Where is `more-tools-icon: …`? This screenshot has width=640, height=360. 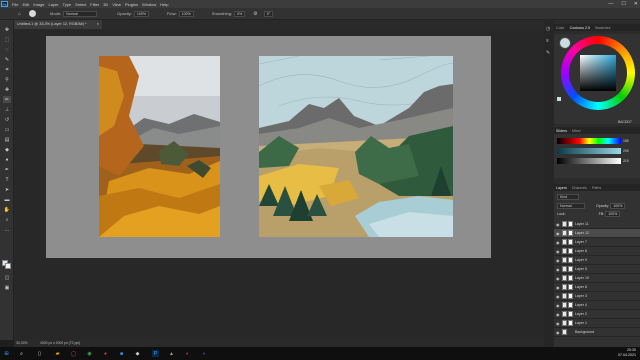 more-tools-icon: … is located at coordinates (7, 229).